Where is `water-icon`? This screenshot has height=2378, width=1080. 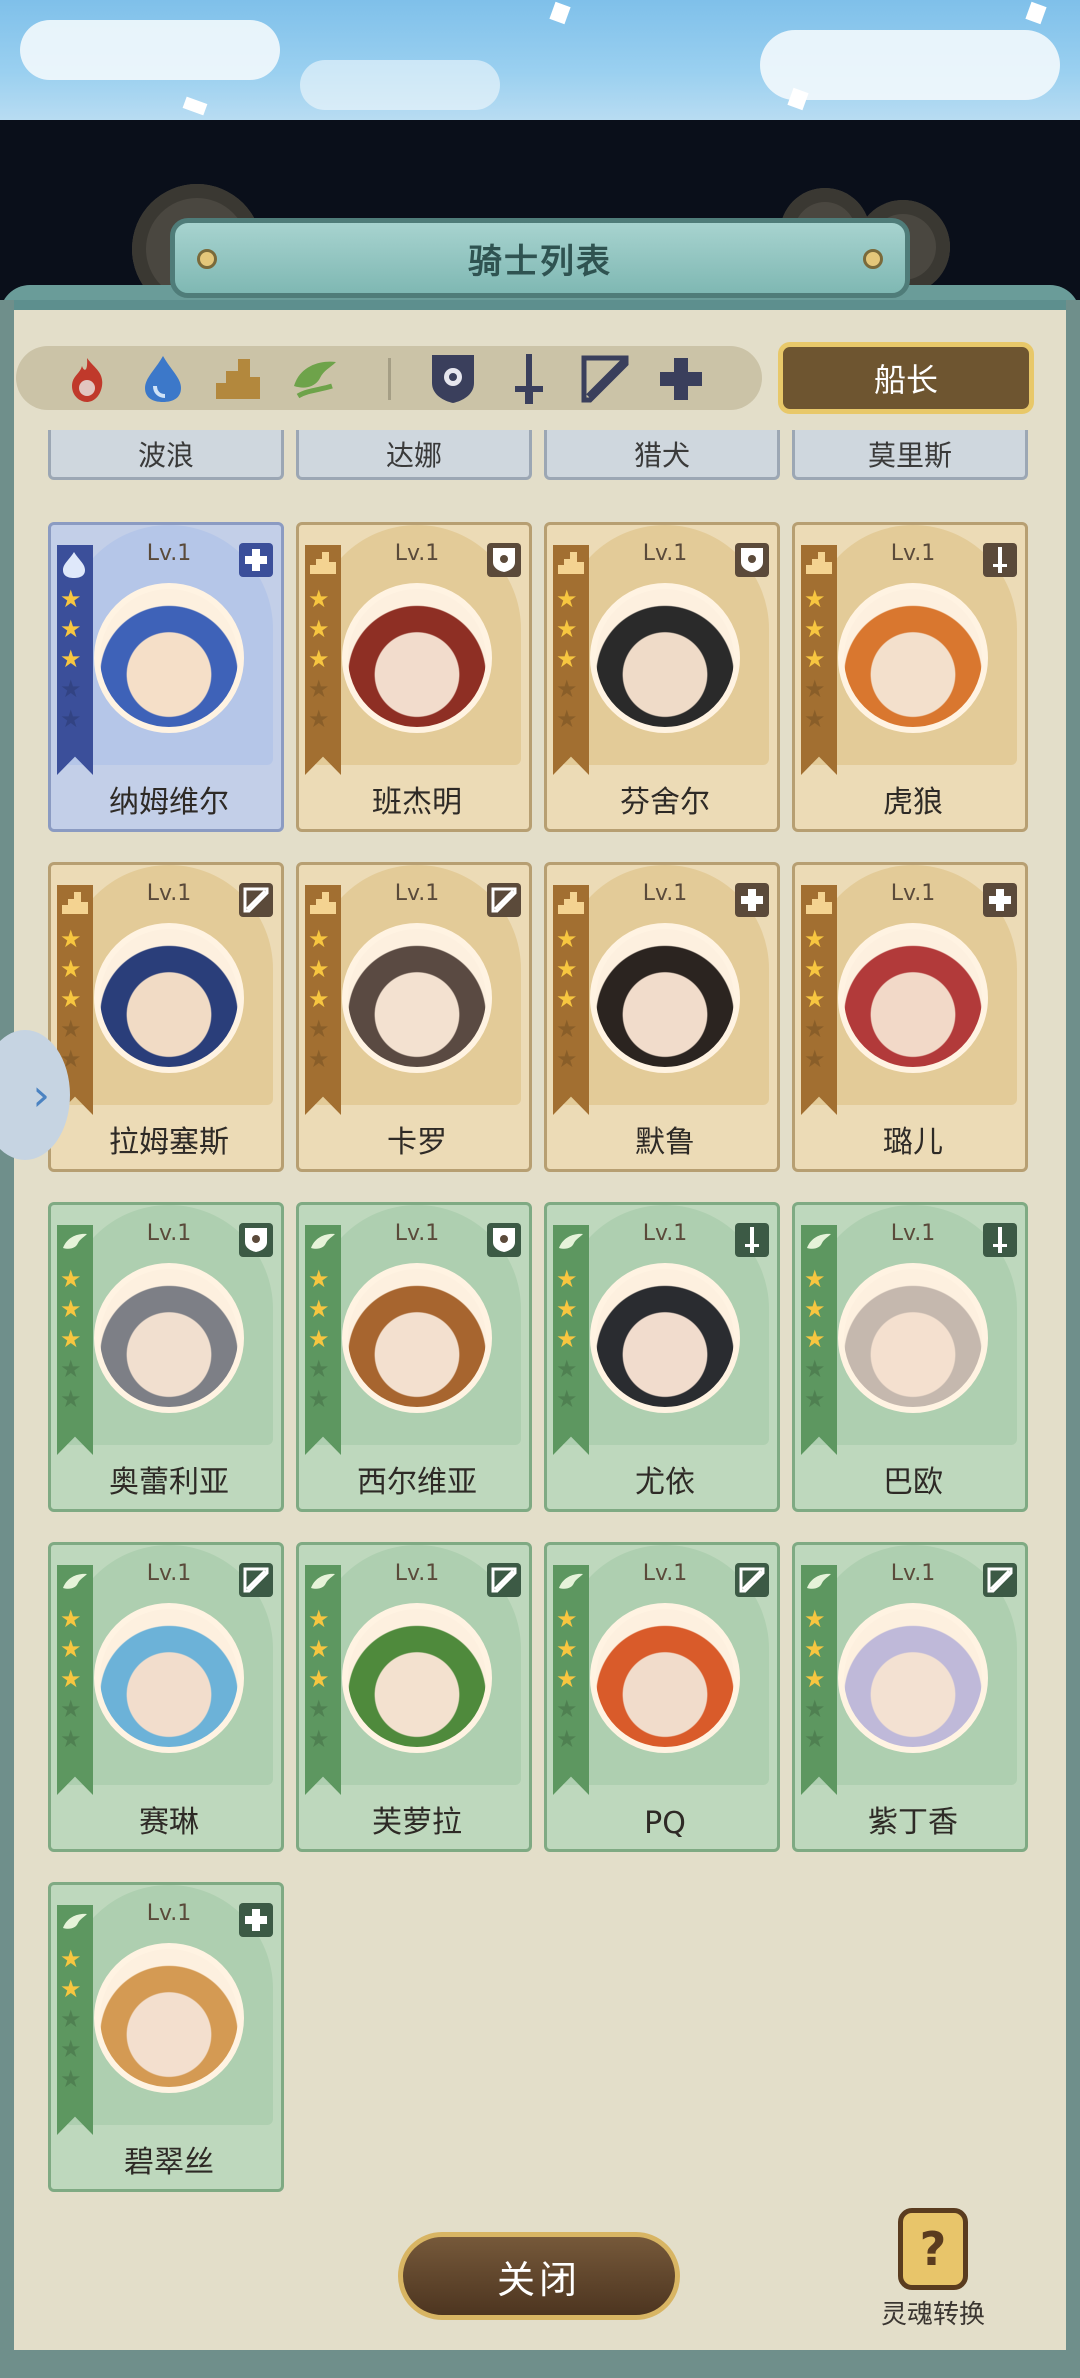 water-icon is located at coordinates (75, 565).